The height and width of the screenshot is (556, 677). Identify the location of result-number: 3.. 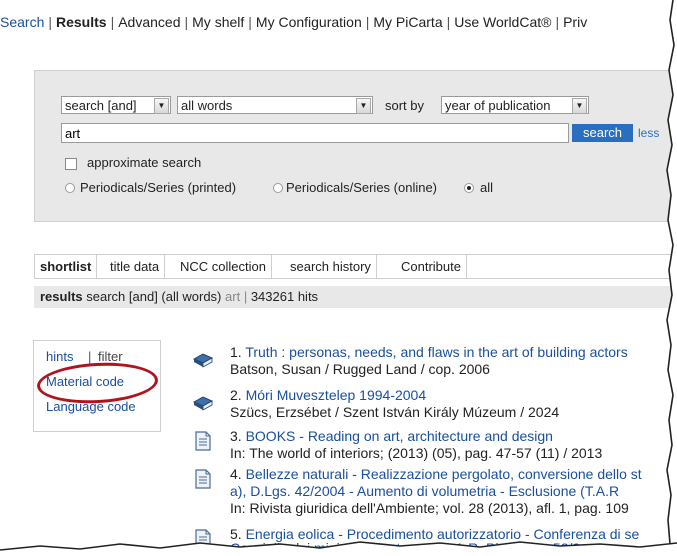
(236, 436).